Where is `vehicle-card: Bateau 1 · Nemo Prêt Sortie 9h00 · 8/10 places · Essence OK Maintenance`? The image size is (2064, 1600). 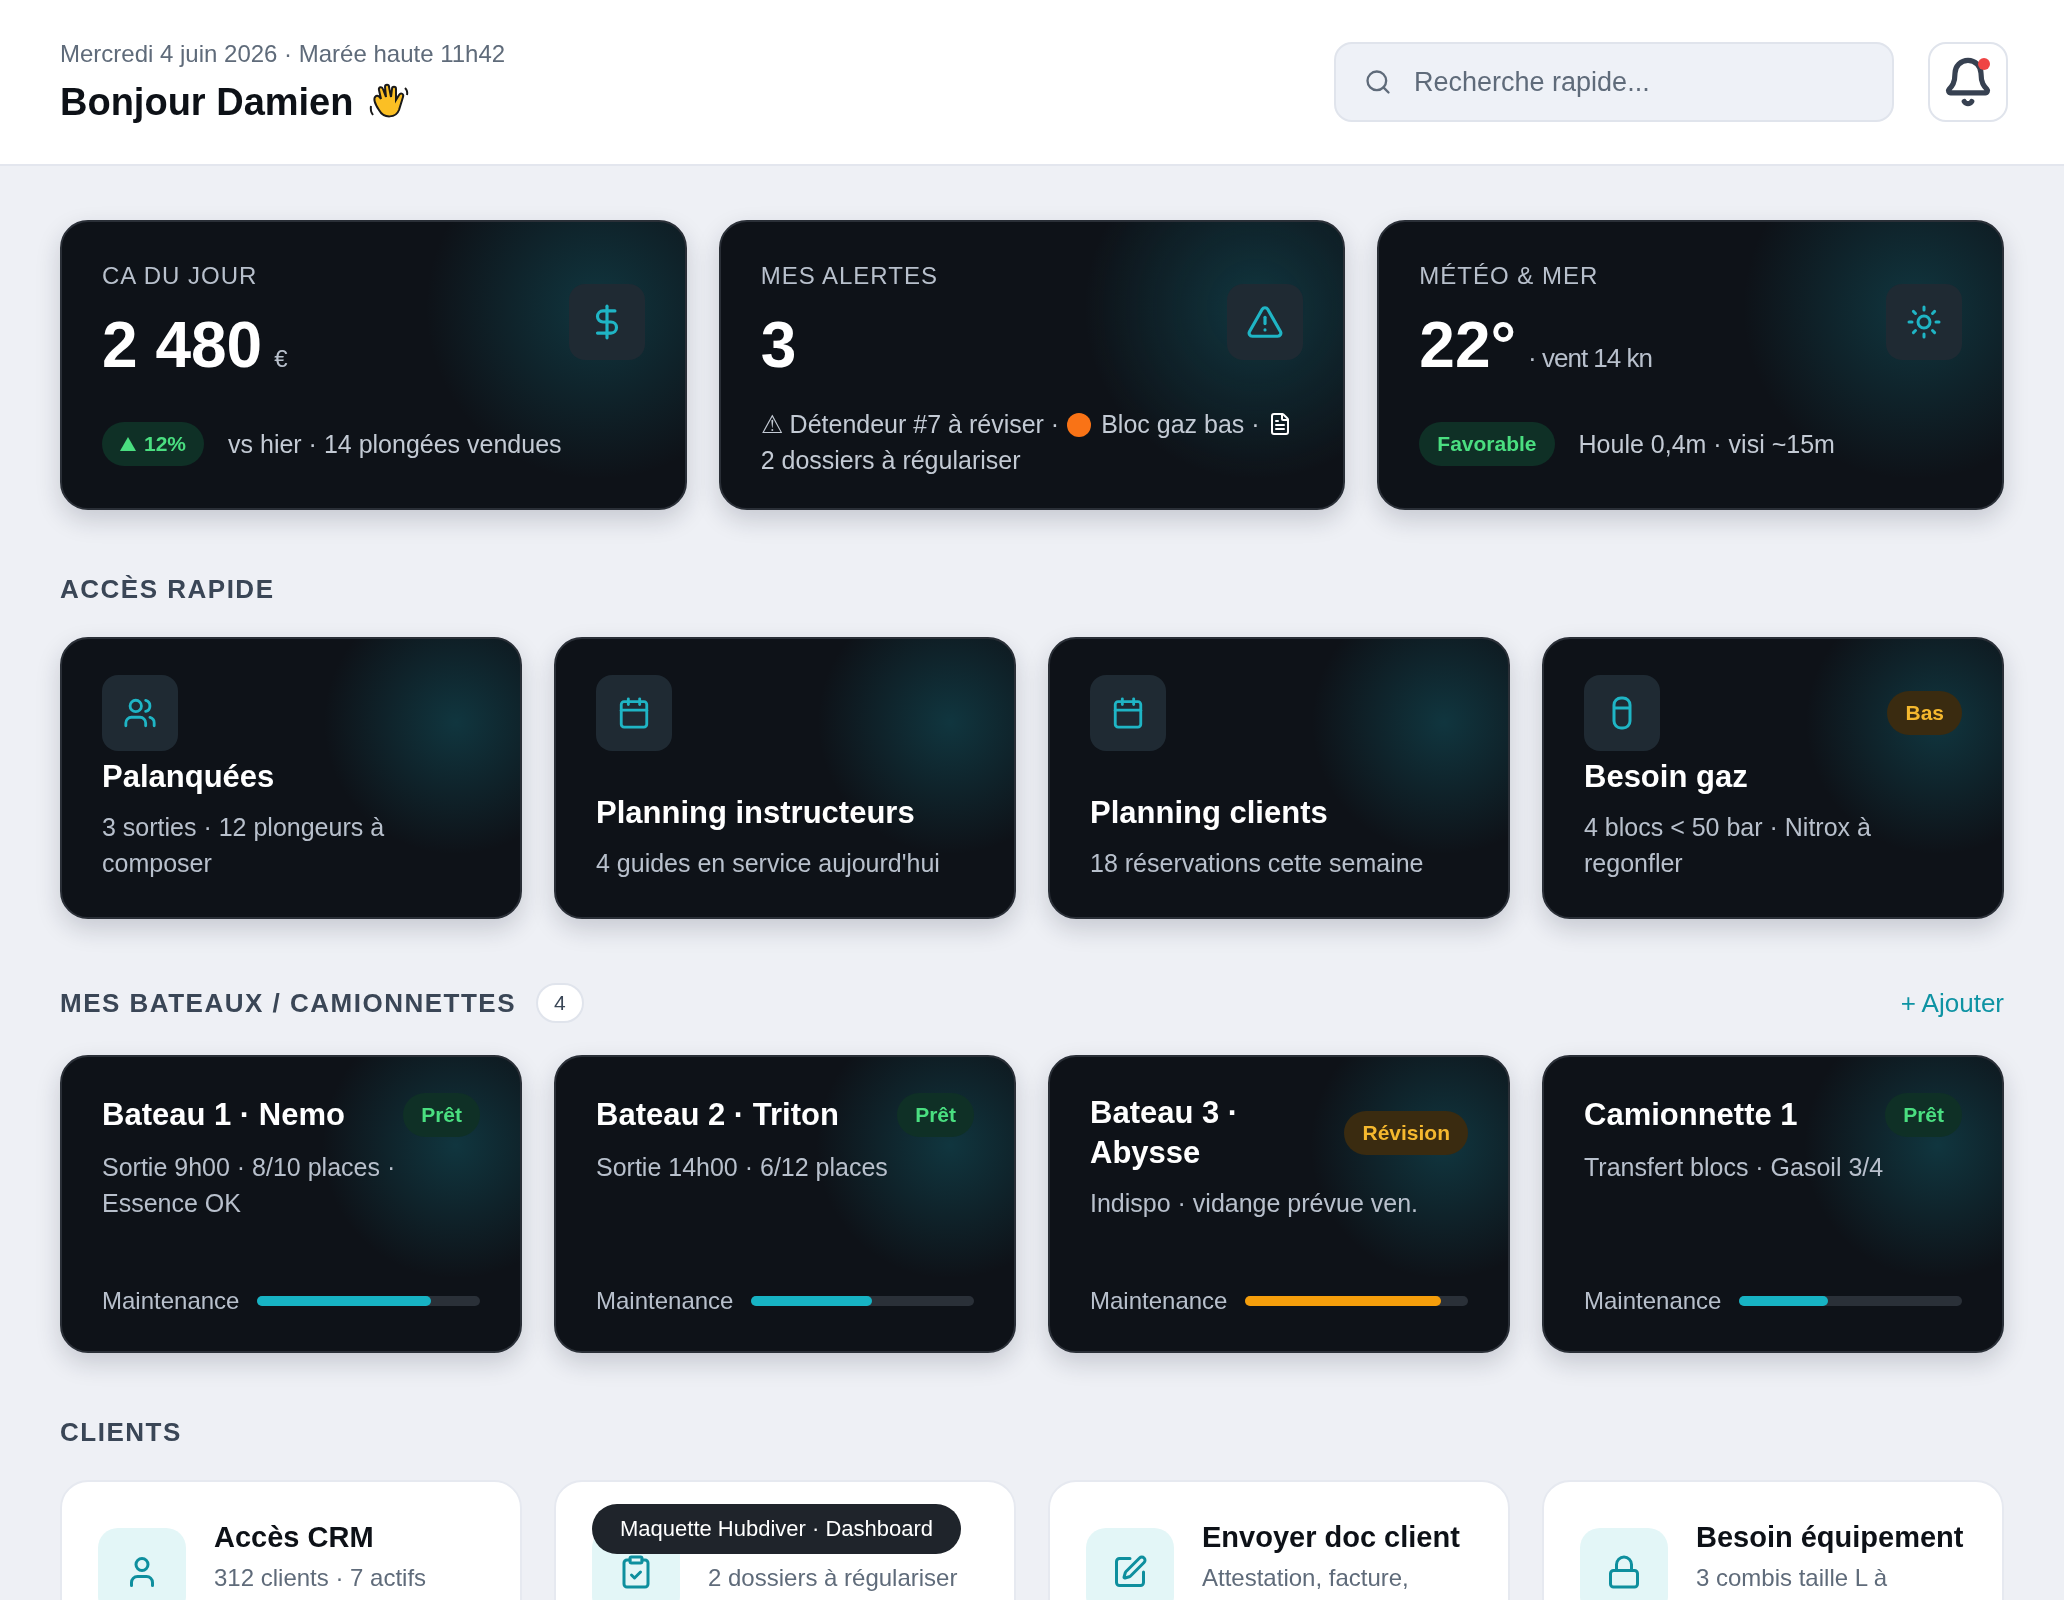
vehicle-card: Bateau 1 · Nemo Prêt Sortie 9h00 · 8/10 places · Essence OK Maintenance is located at coordinates (291, 1204).